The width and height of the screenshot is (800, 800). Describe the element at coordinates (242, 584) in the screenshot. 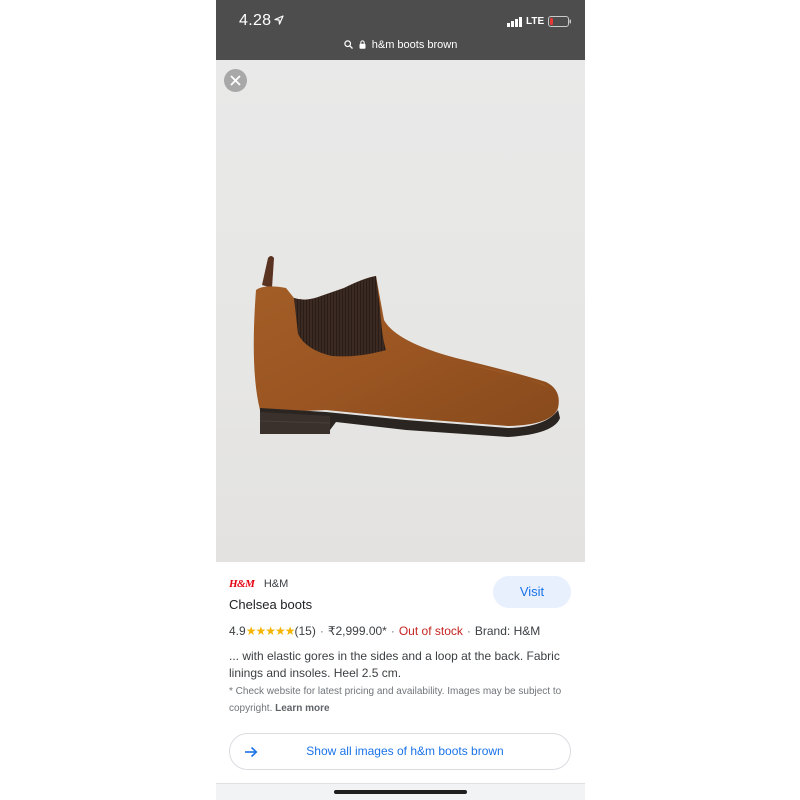

I see `hm-logo: H&M` at that location.